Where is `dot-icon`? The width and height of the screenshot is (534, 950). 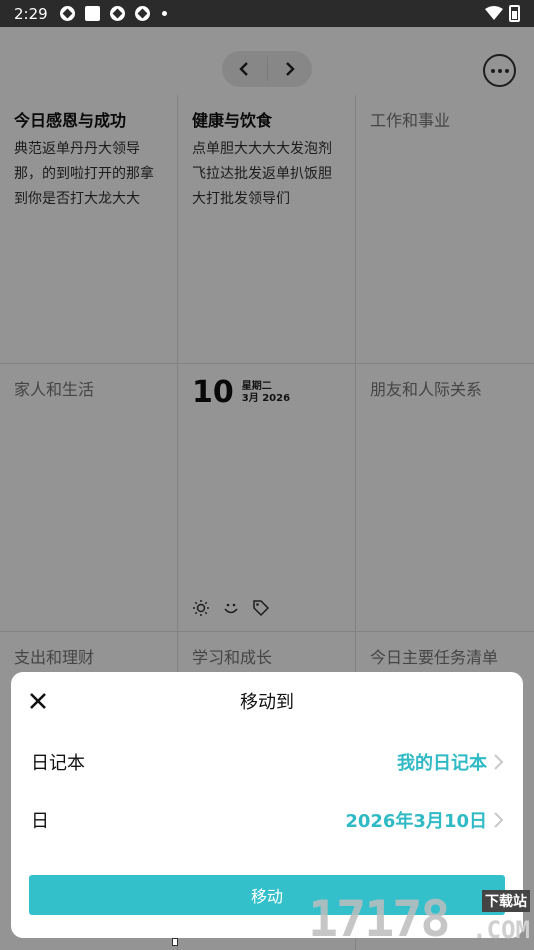 dot-icon is located at coordinates (164, 13).